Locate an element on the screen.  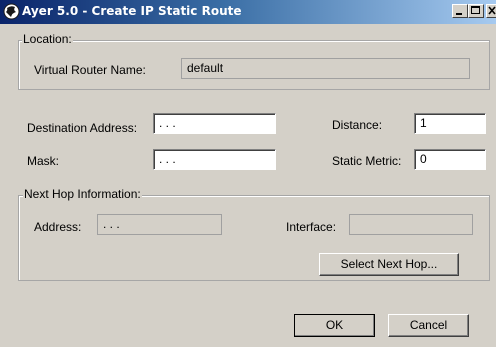
next-hop-legend: Next Hop Information: is located at coordinates (82, 194).